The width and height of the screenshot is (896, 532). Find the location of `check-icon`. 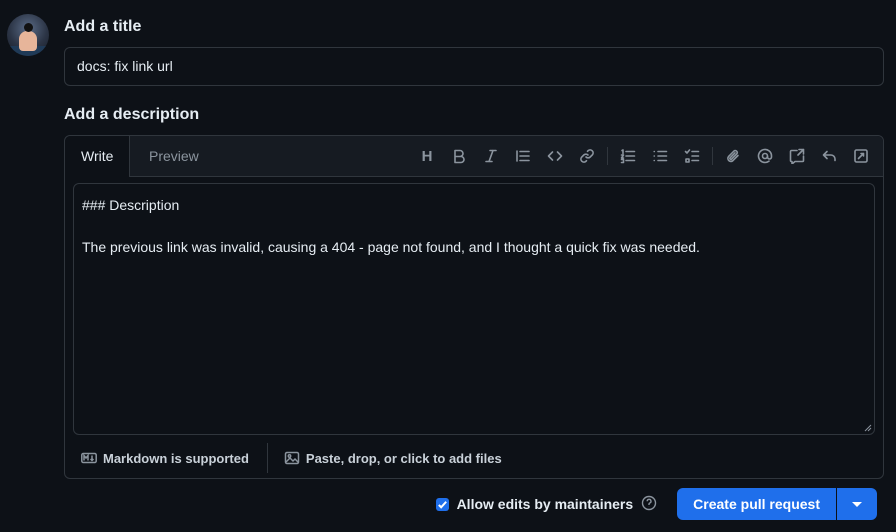

check-icon is located at coordinates (442, 504).